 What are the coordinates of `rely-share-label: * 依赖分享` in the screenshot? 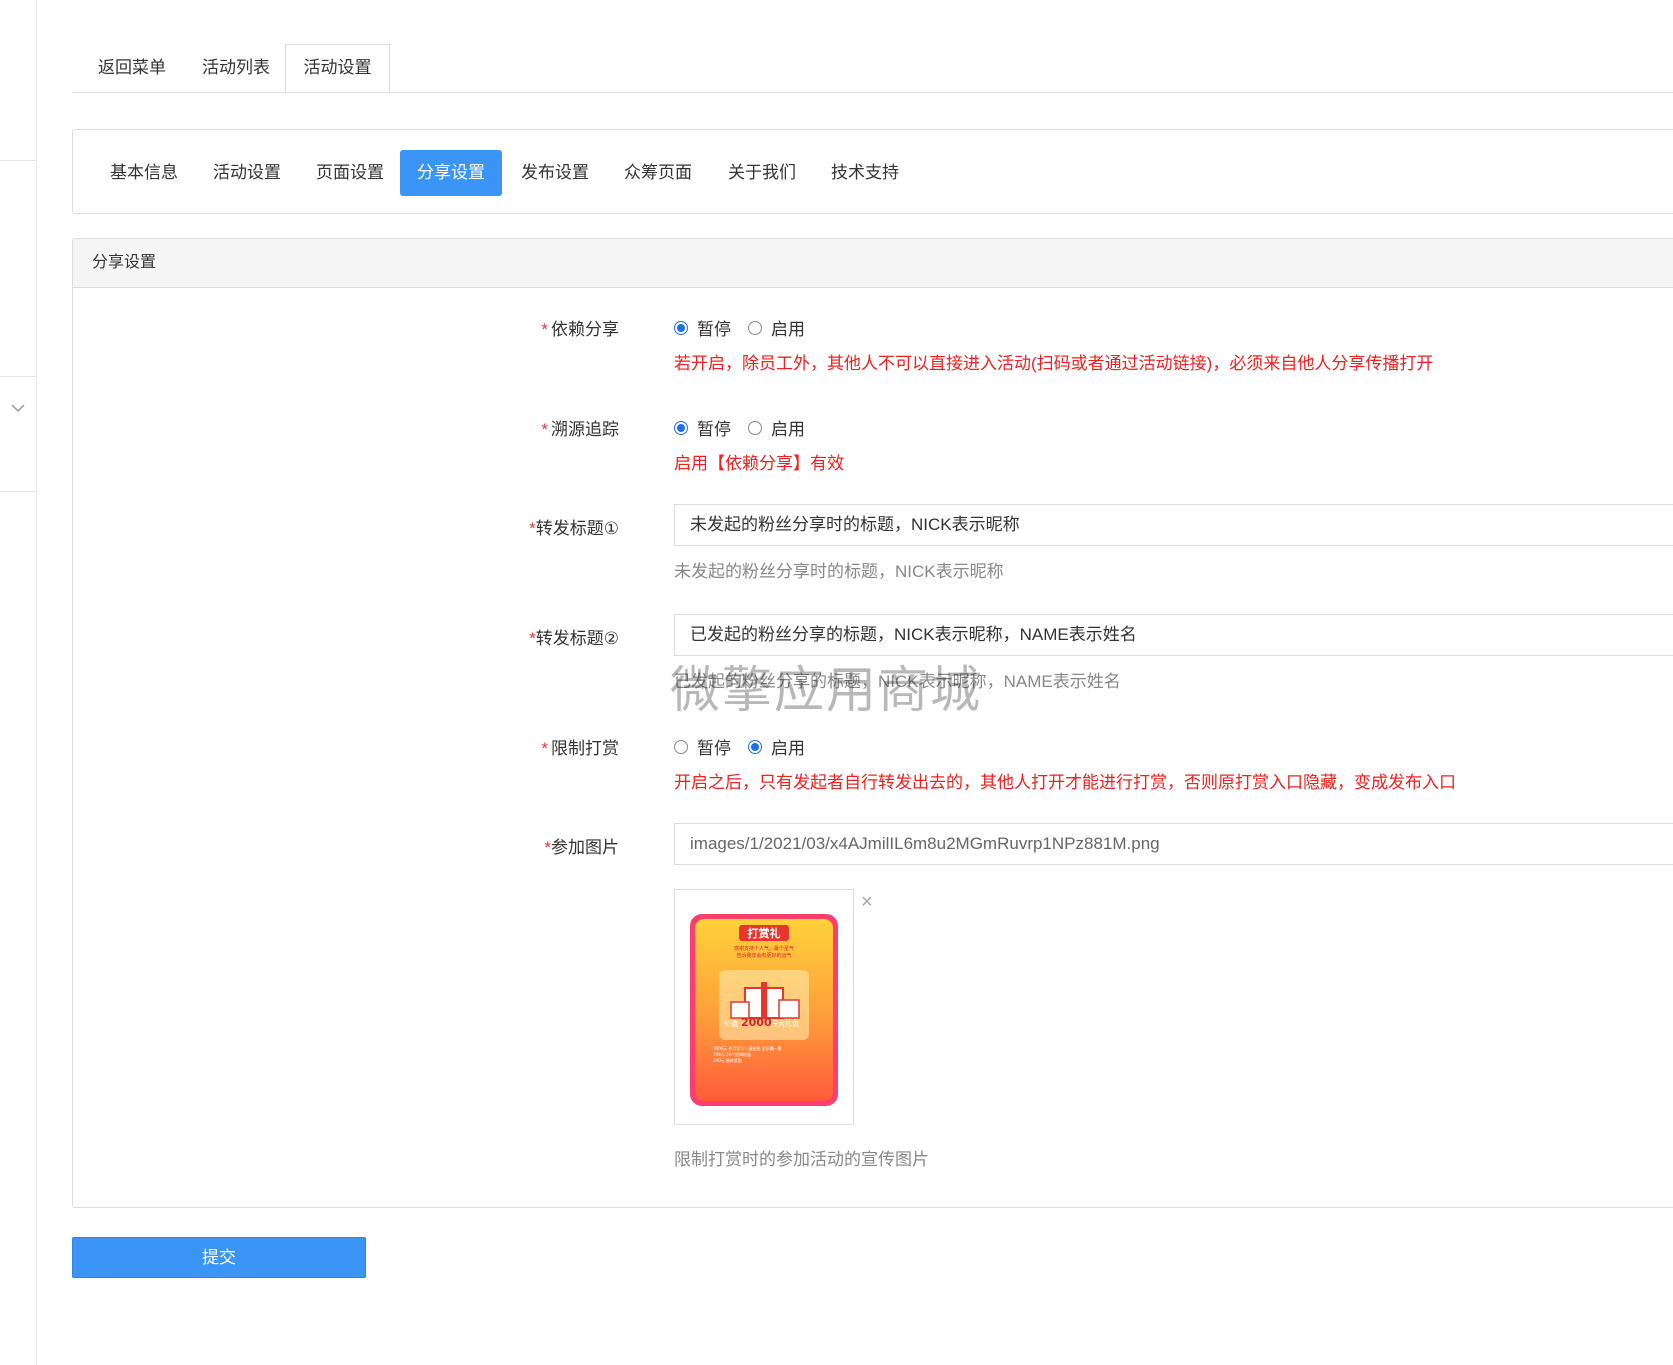 It's located at (580, 329).